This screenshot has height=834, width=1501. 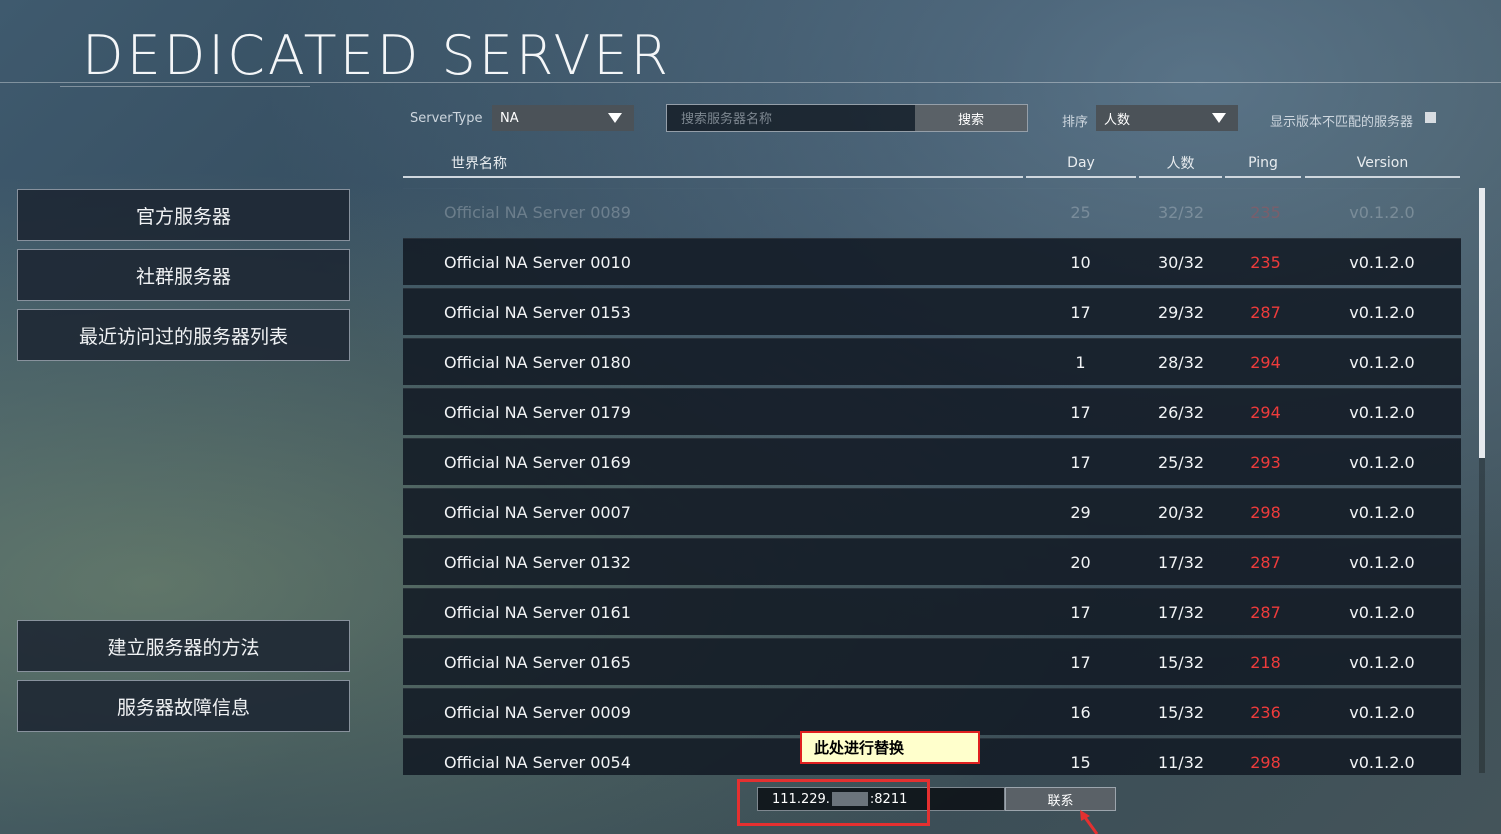 What do you see at coordinates (183, 706) in the screenshot?
I see `sidebar-item-server-issues: 服务器故障信息` at bounding box center [183, 706].